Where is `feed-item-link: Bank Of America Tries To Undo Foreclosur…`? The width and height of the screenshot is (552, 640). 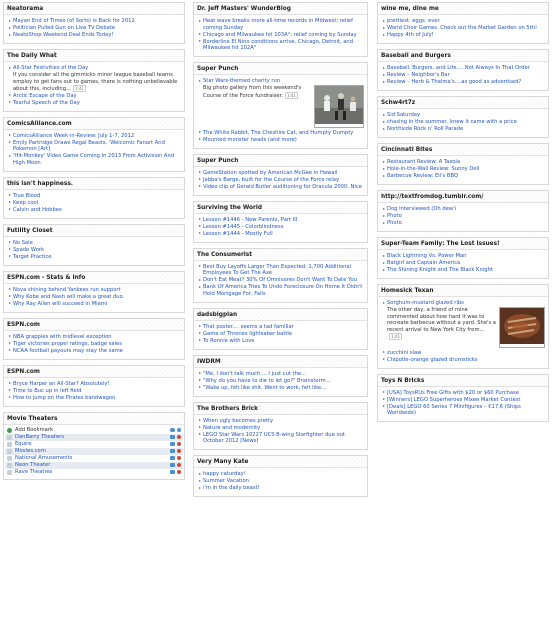
feed-item-link: Bank Of America Tries To Undo Foreclosur… is located at coordinates (283, 290).